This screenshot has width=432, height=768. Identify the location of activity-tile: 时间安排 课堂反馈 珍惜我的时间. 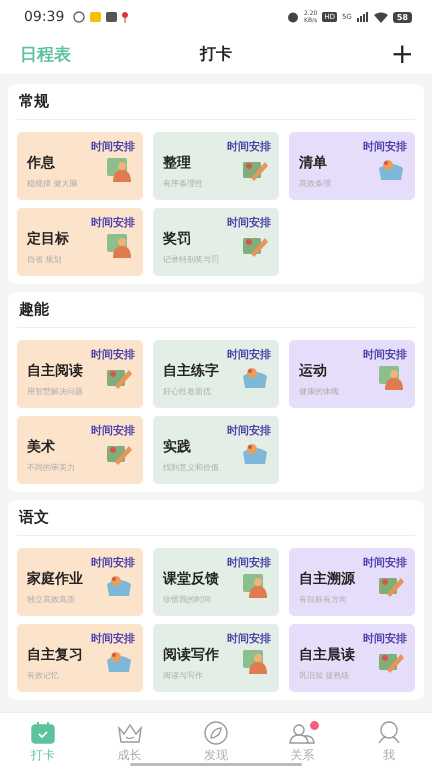
(216, 582).